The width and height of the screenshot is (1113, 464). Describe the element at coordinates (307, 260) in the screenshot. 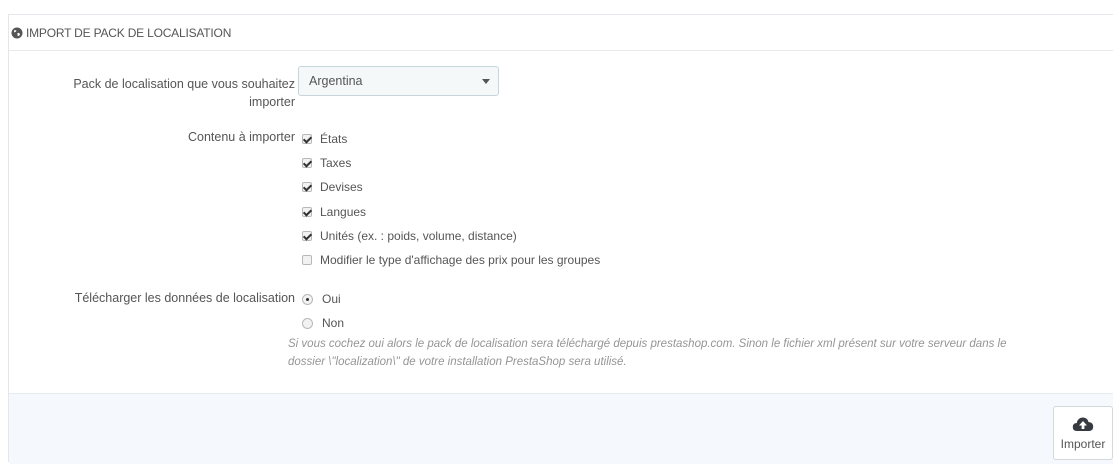

I see `checkbox-unchecked` at that location.